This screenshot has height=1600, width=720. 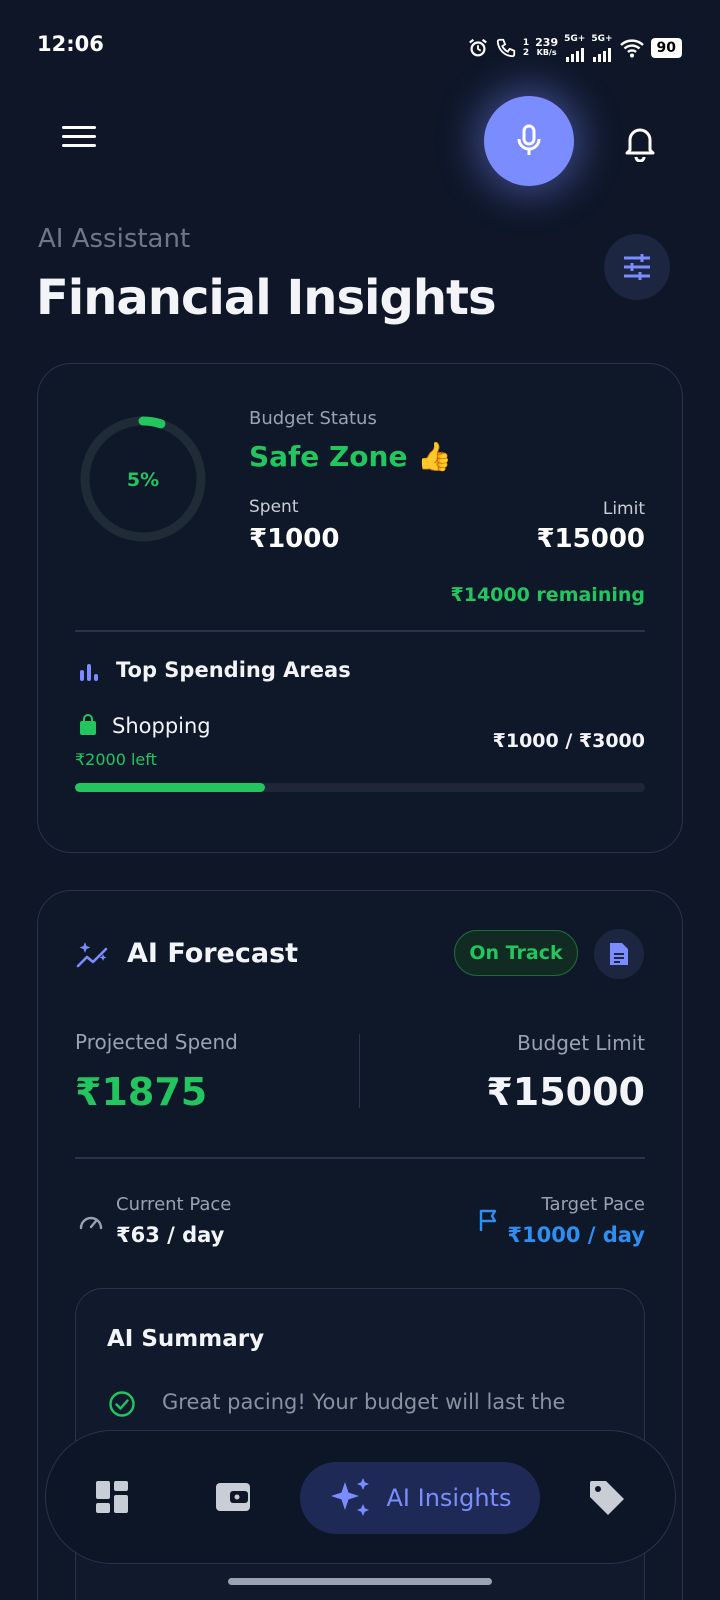 What do you see at coordinates (161, 726) in the screenshot?
I see `category-name: Shopping` at bounding box center [161, 726].